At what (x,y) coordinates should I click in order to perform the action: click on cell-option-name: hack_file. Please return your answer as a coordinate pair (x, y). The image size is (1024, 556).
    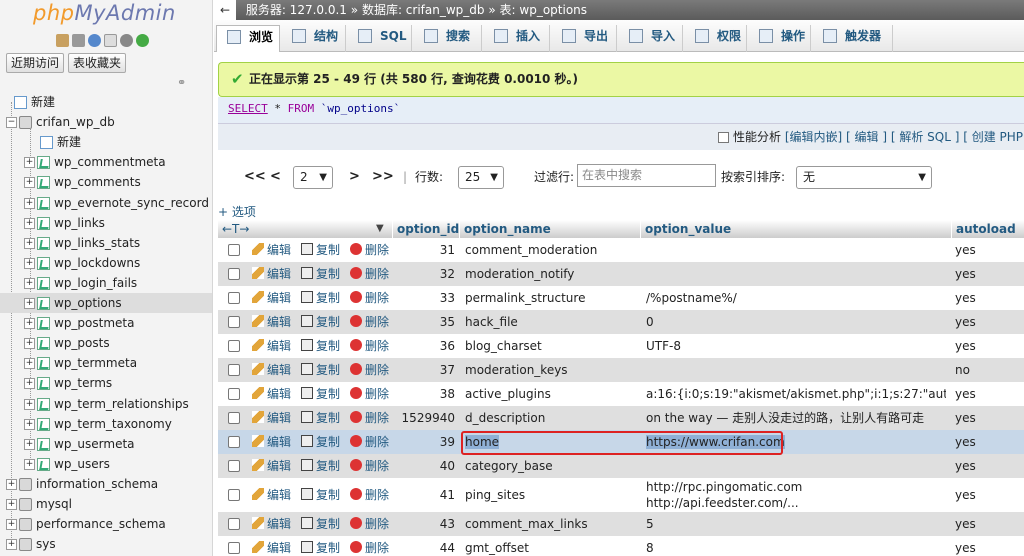
    Looking at the image, I should click on (552, 322).